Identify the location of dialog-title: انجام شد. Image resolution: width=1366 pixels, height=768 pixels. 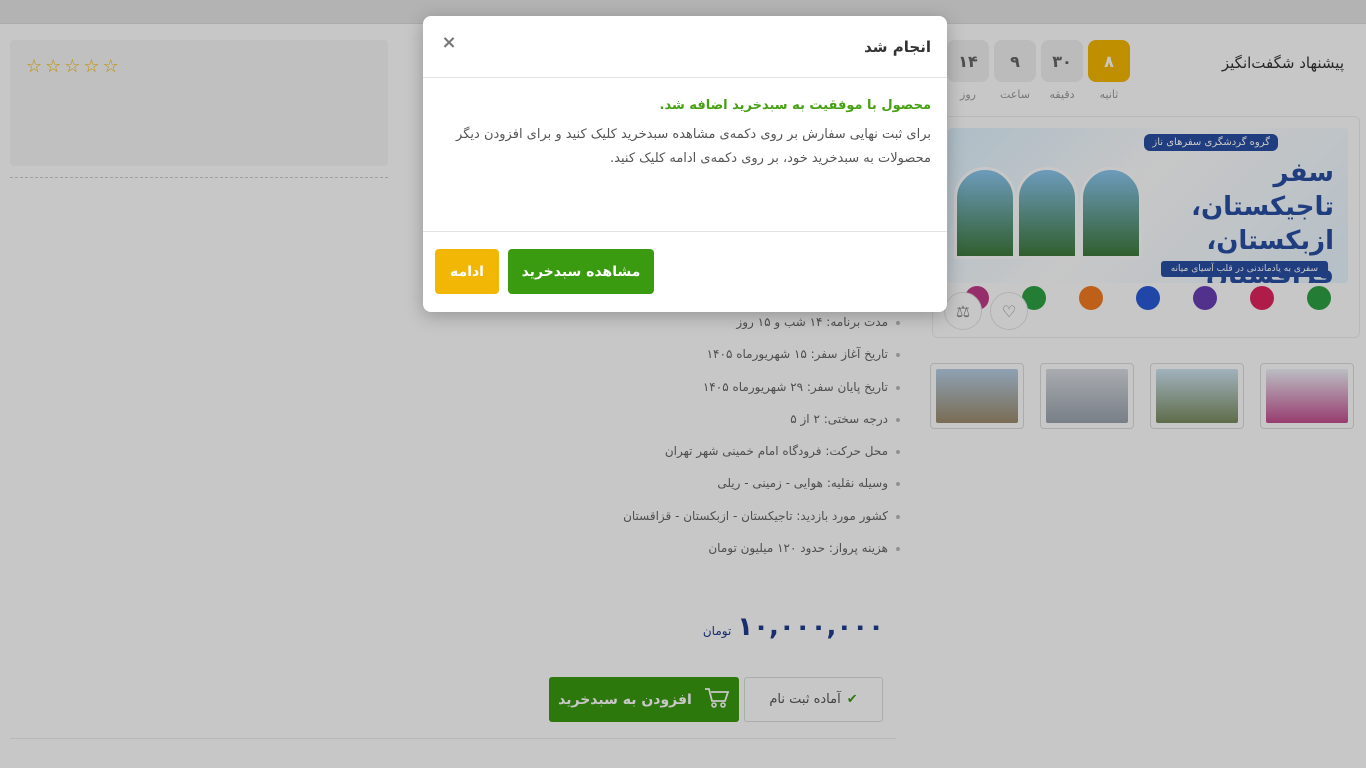
(897, 47).